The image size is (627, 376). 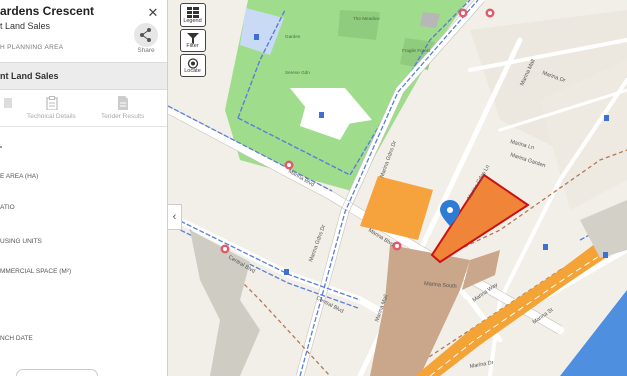 I want to click on field-commercial-space: MMERCIAL SPACE (M²), so click(x=36, y=271).